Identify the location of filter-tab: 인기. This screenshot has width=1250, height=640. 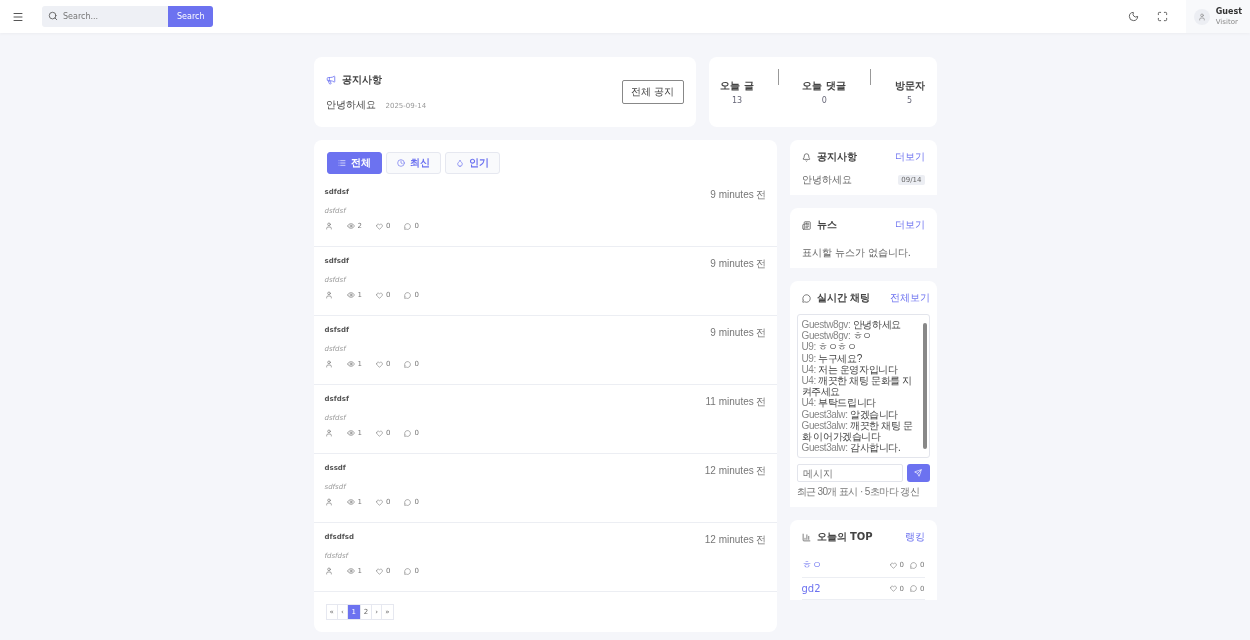
(472, 163).